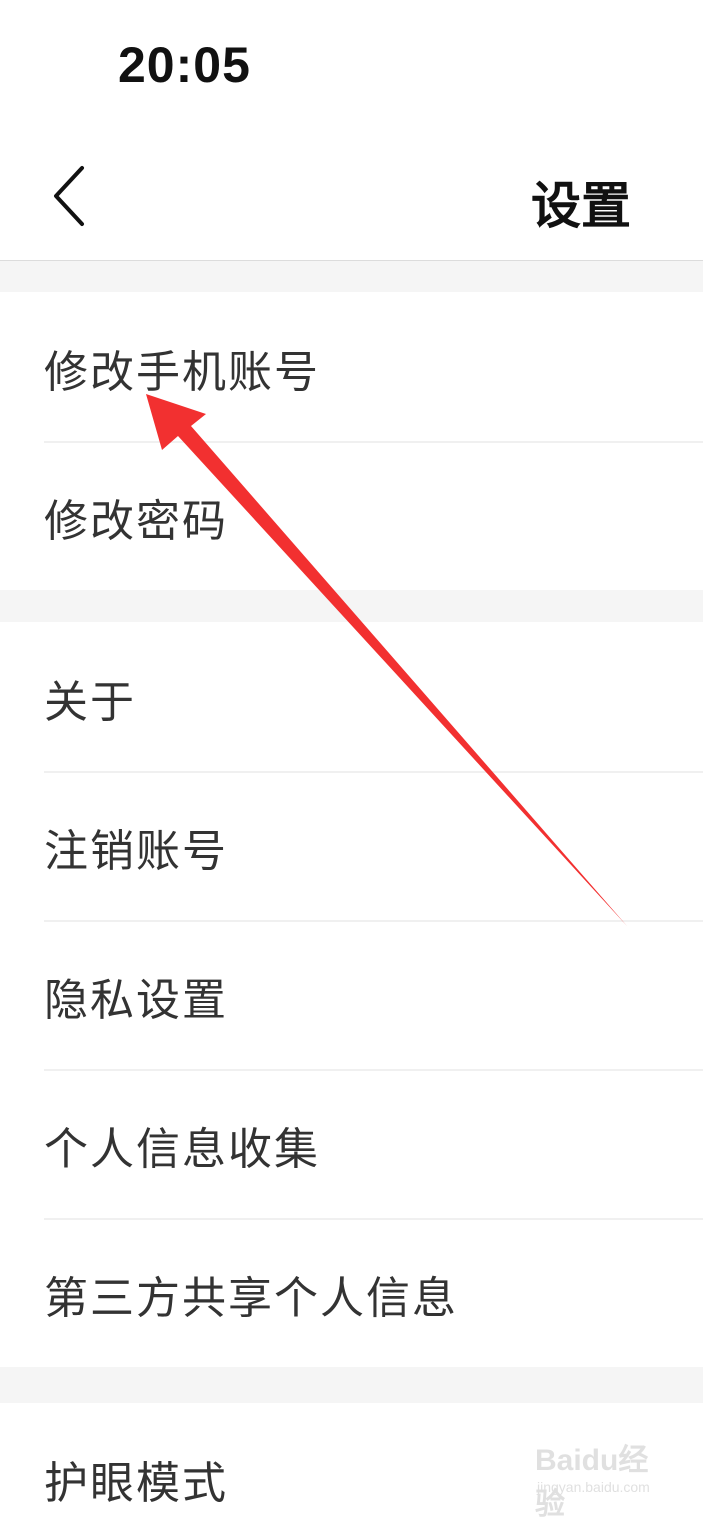 The image size is (703, 1519). Describe the element at coordinates (351, 994) in the screenshot. I see `settings-item-privacy: 隐私设置` at that location.